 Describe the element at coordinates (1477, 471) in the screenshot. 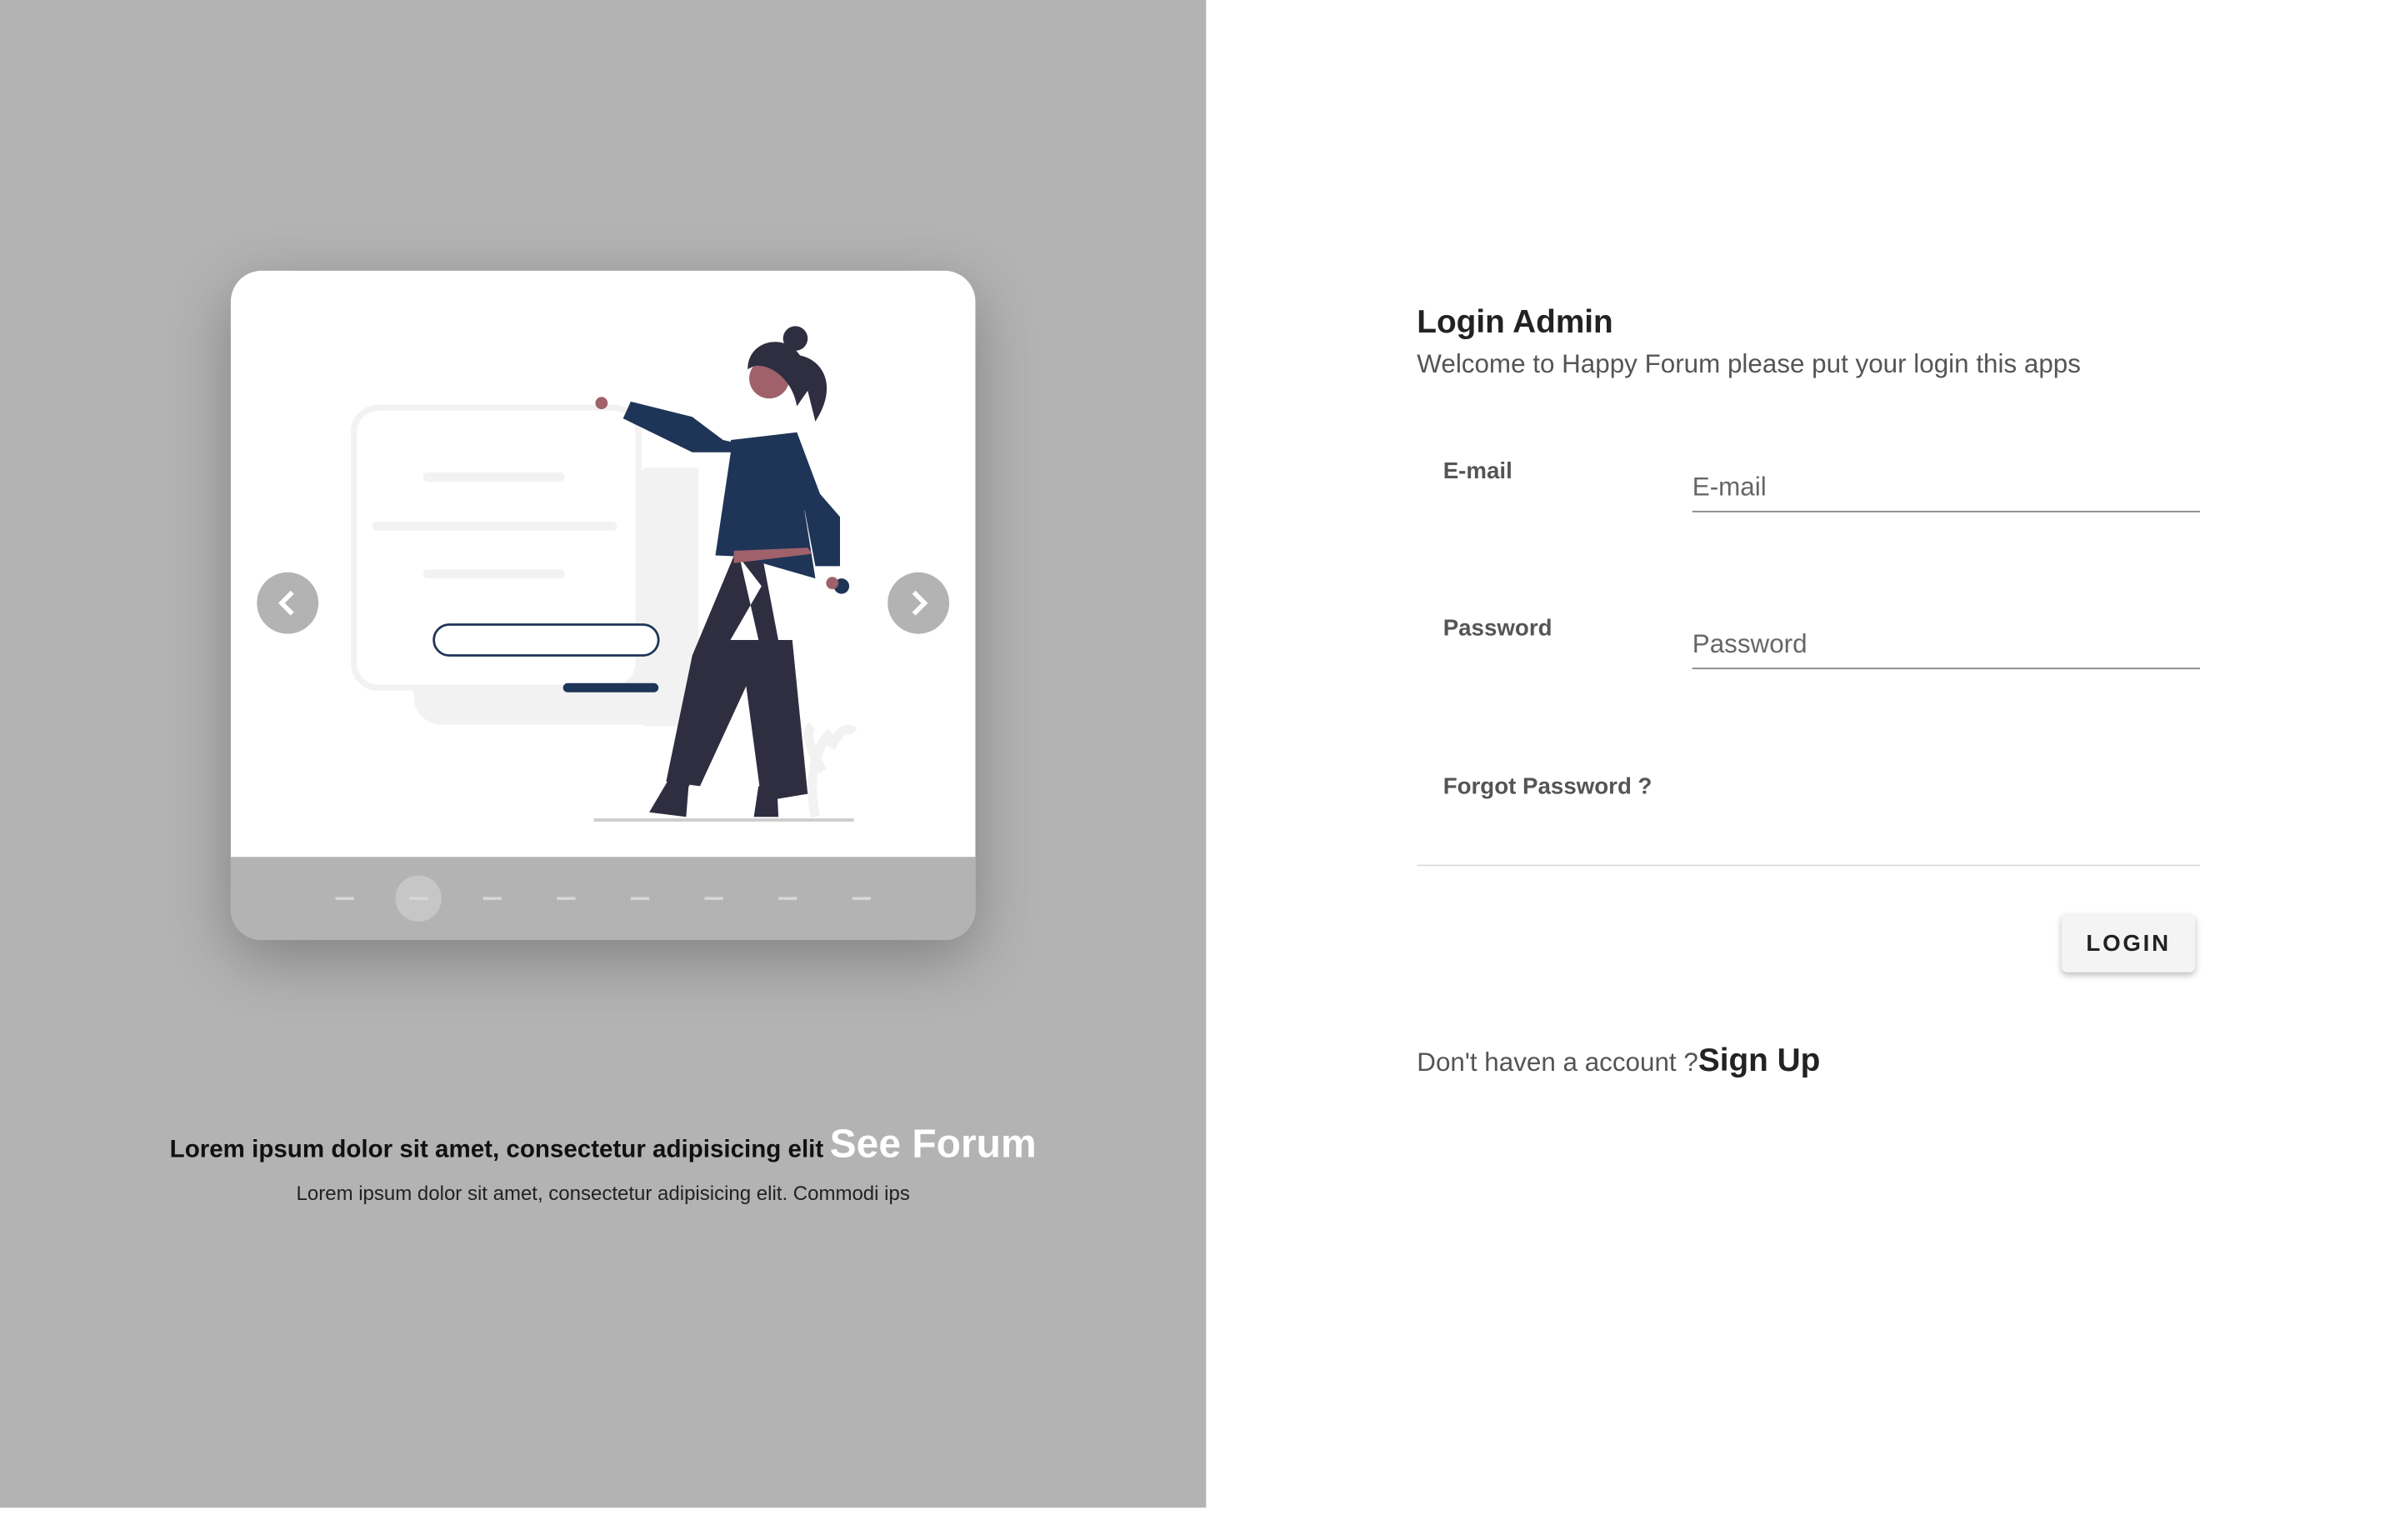

I see `email-label: E-mail` at that location.